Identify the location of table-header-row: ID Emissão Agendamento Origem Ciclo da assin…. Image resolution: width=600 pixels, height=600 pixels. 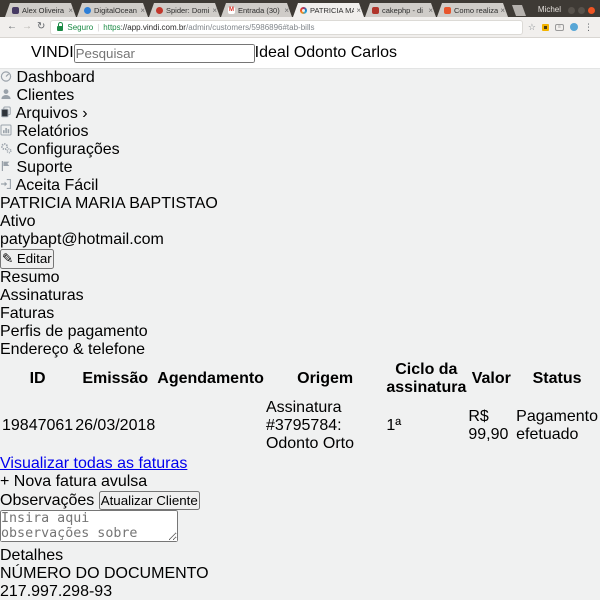
(300, 379).